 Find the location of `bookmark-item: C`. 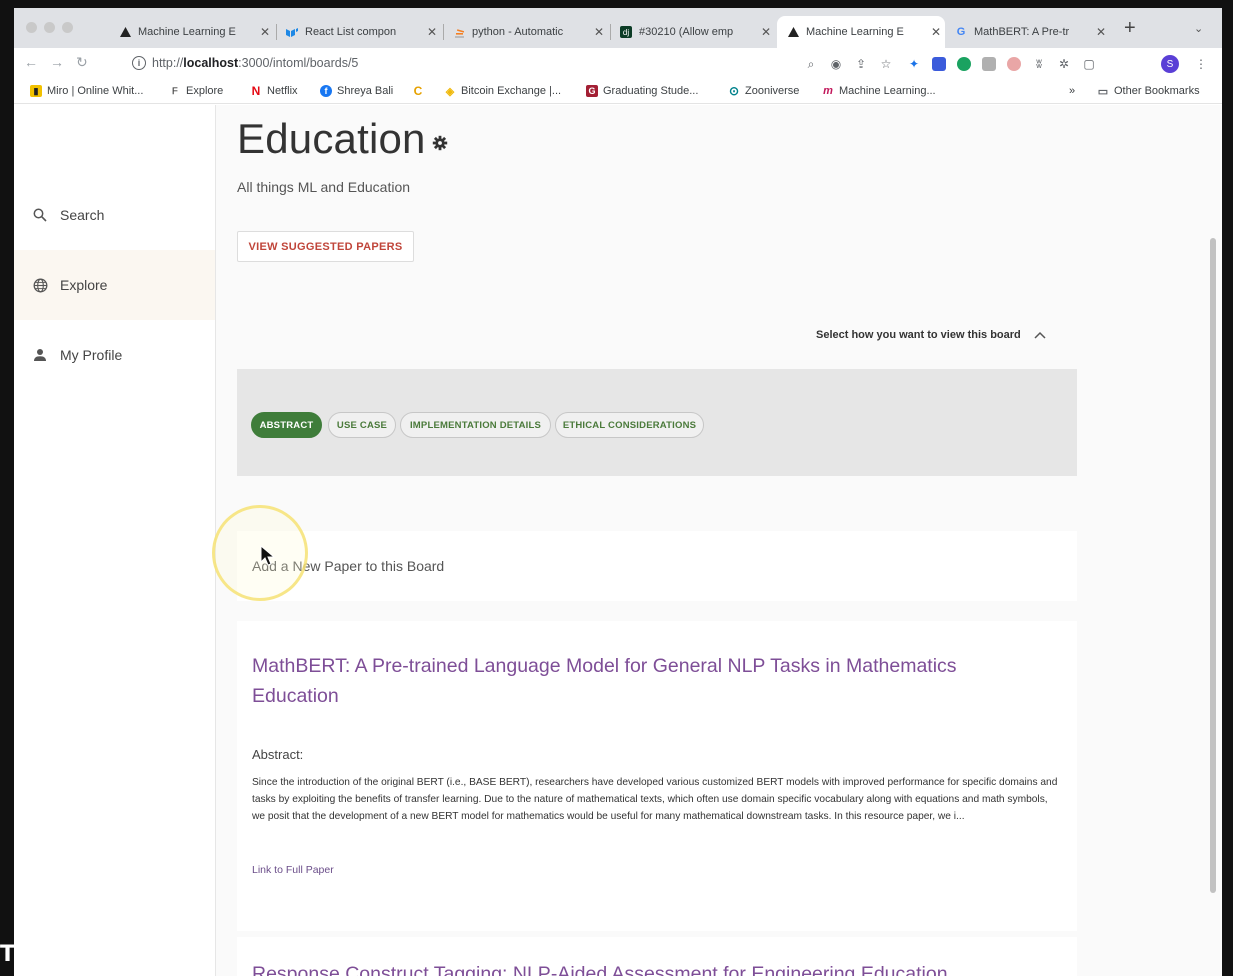

bookmark-item: C is located at coordinates (420, 91).